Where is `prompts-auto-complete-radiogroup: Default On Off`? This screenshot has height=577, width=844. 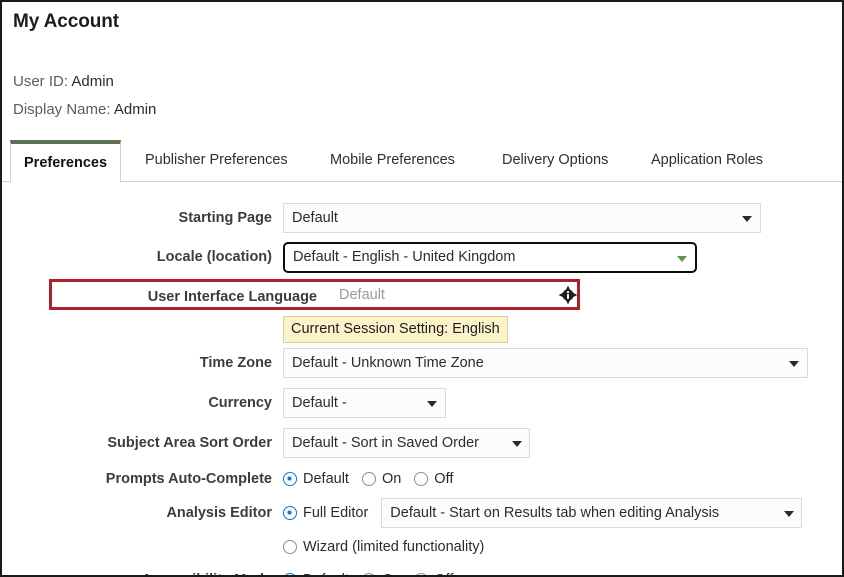 prompts-auto-complete-radiogroup: Default On Off is located at coordinates (374, 479).